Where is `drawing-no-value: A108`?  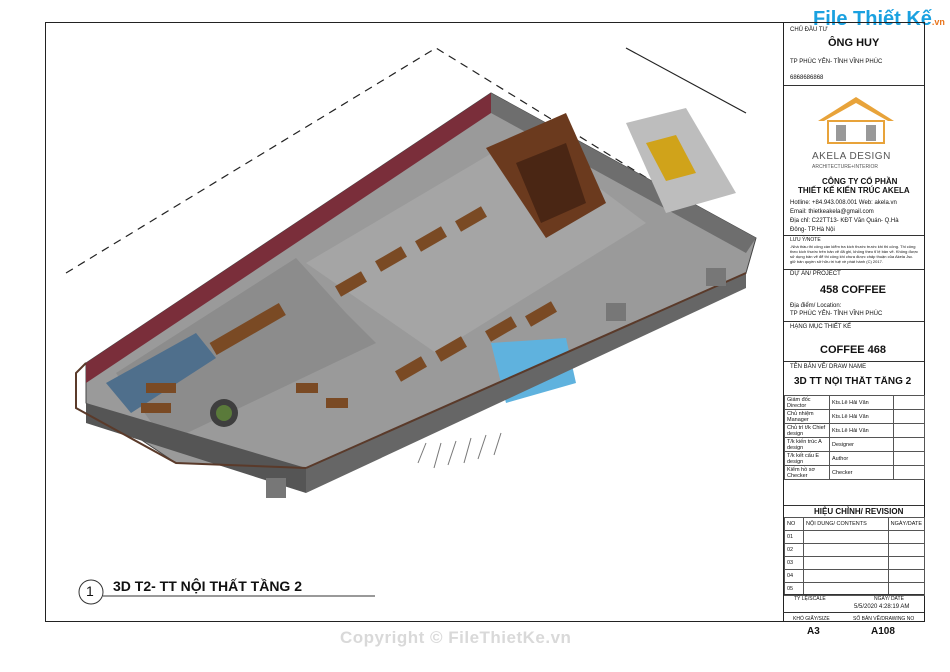
drawing-no-value: A108 is located at coordinates (883, 631).